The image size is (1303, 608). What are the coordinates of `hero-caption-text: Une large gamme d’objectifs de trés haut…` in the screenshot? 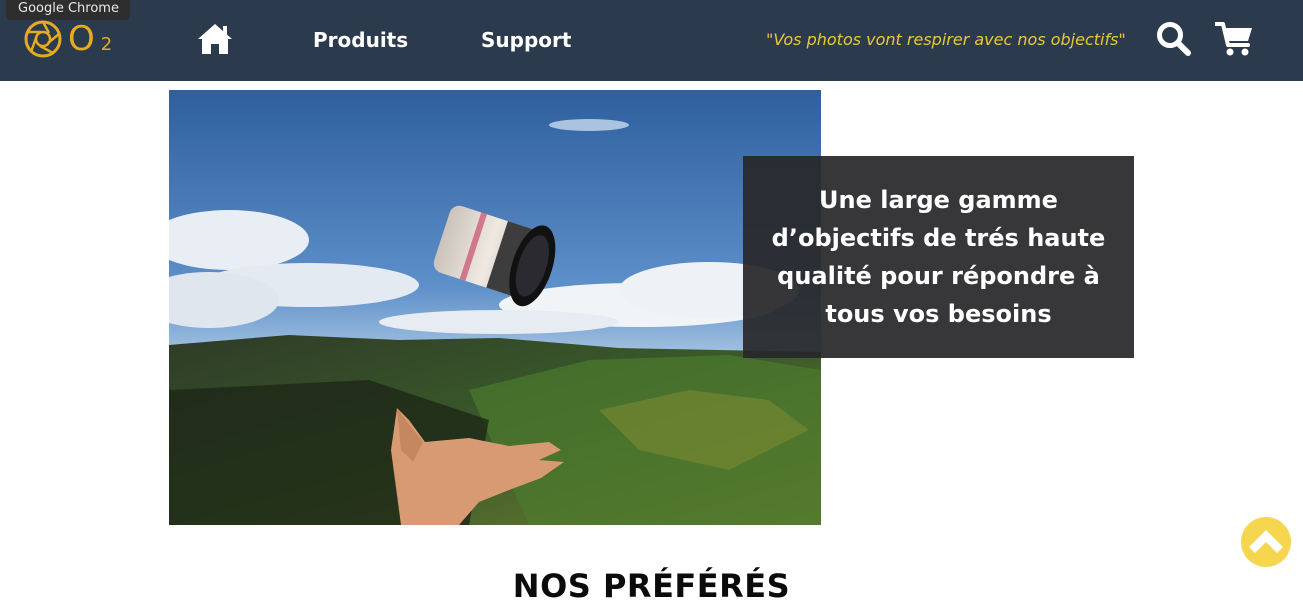 It's located at (938, 257).